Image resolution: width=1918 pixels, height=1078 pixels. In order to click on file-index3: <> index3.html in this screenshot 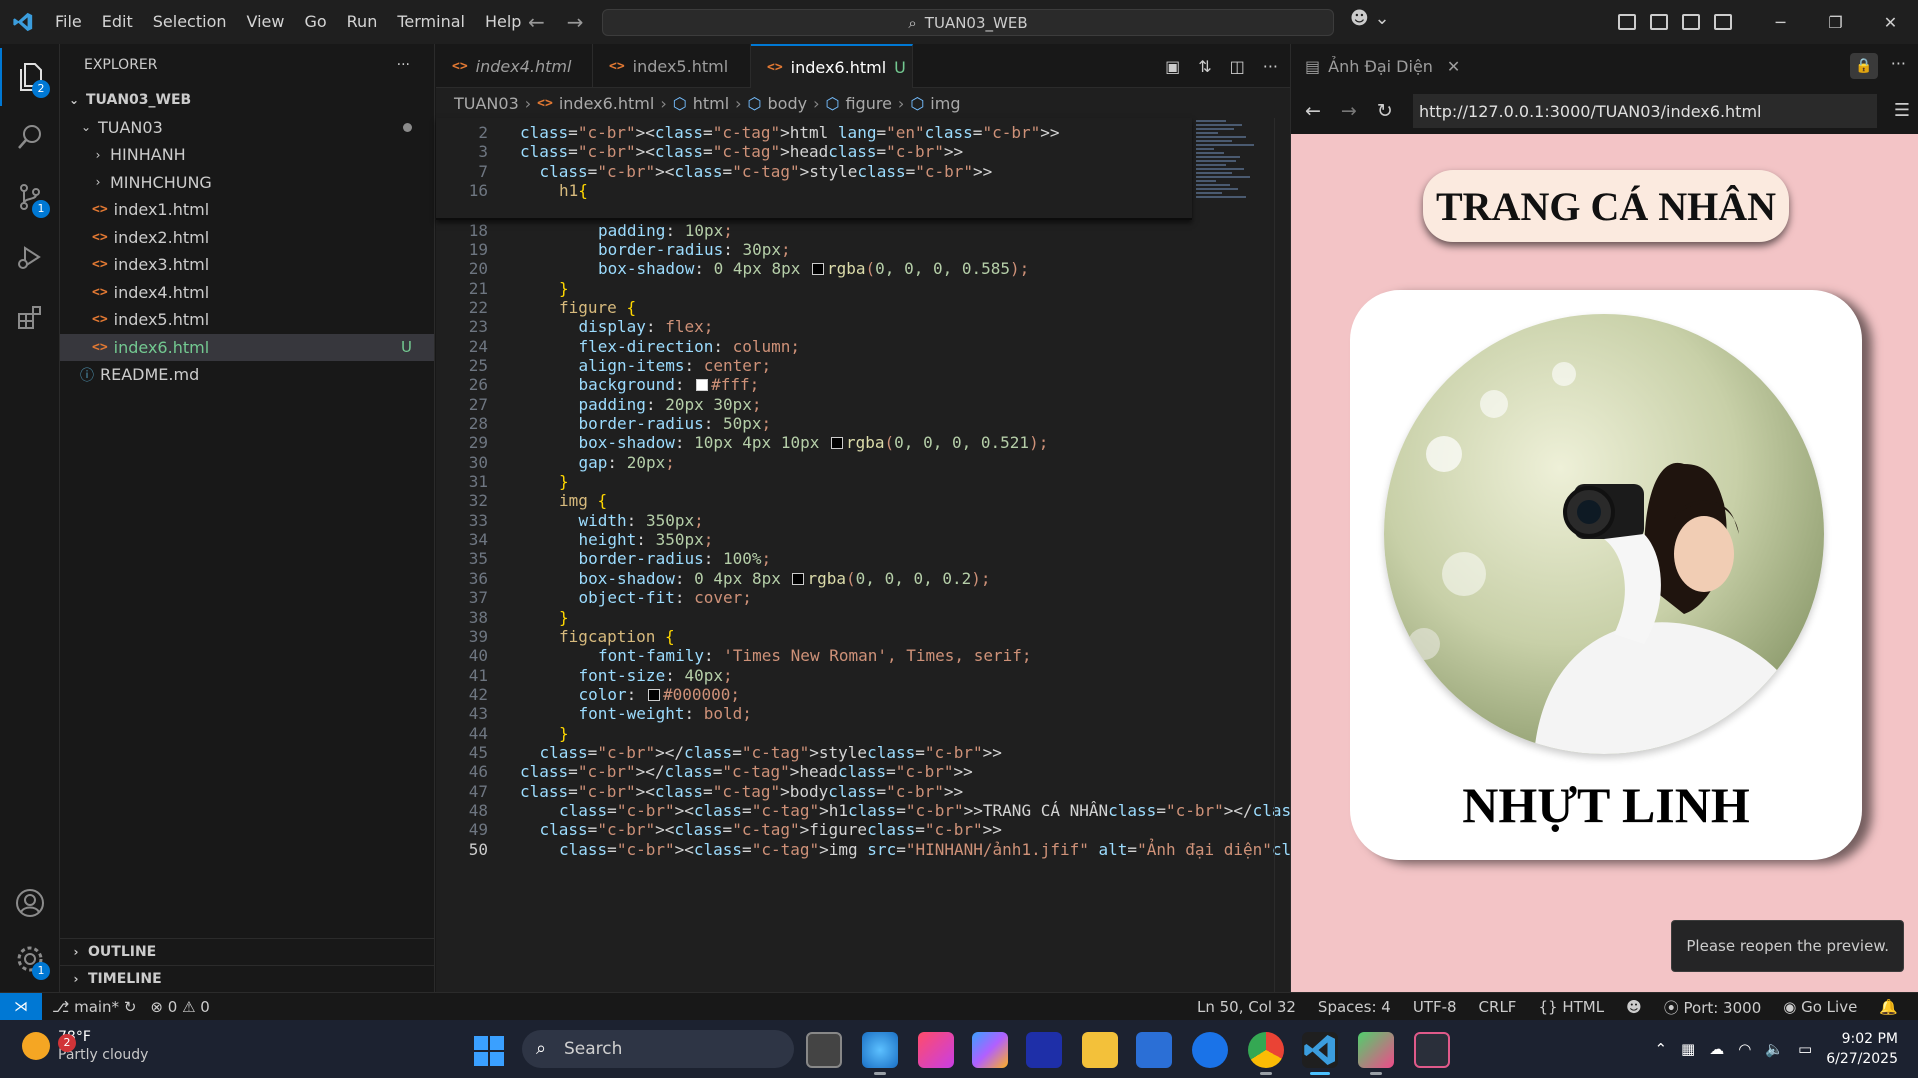, I will do `click(247, 265)`.